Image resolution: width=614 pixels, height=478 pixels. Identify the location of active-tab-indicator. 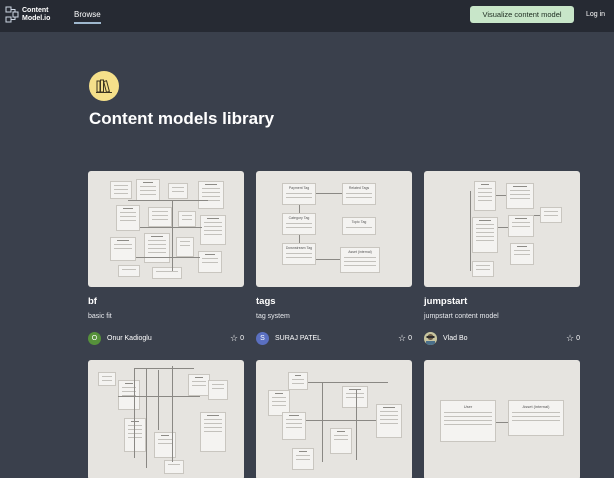
(87, 23).